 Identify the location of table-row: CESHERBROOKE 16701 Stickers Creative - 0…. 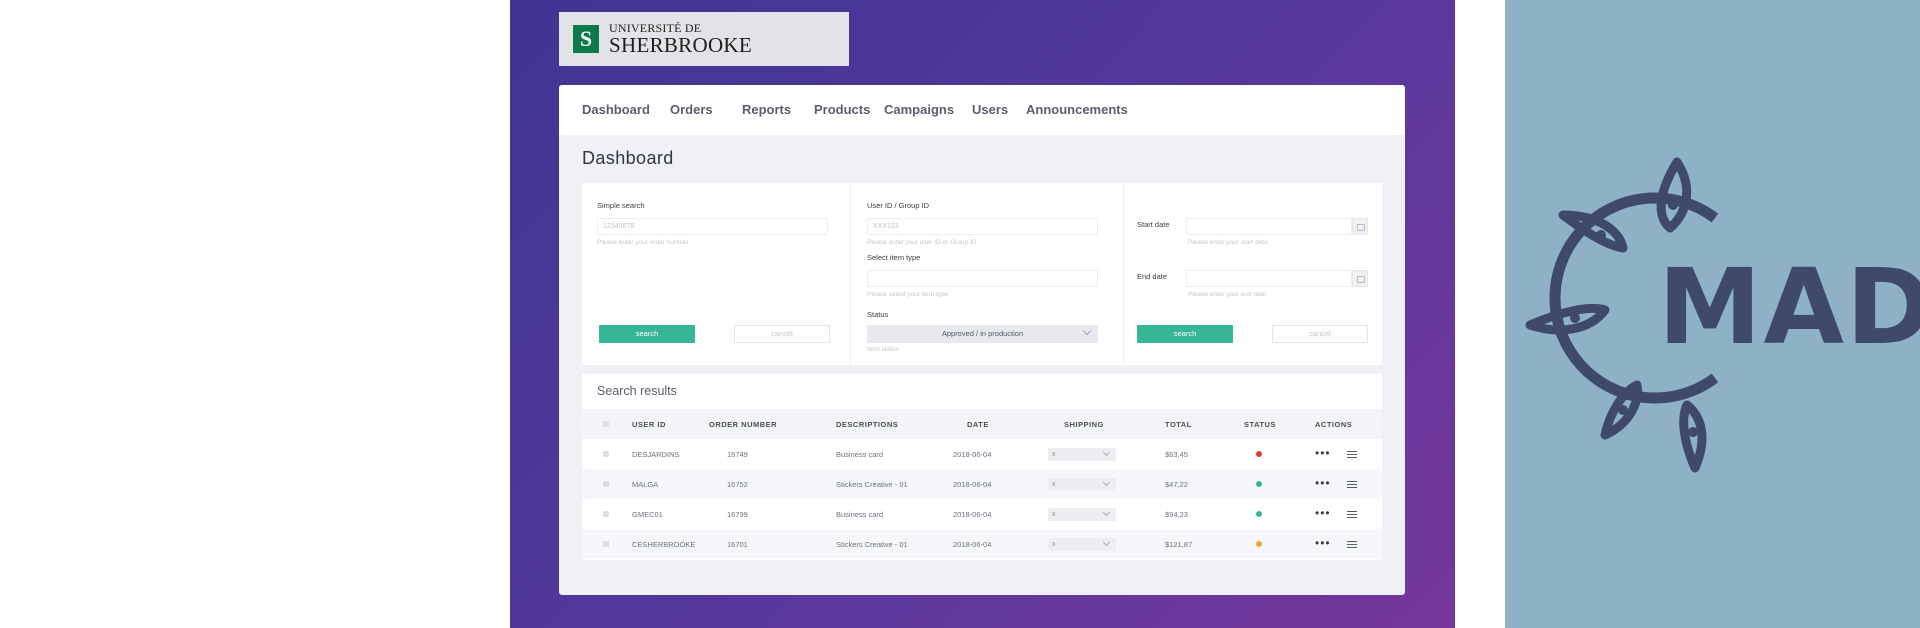
(982, 544).